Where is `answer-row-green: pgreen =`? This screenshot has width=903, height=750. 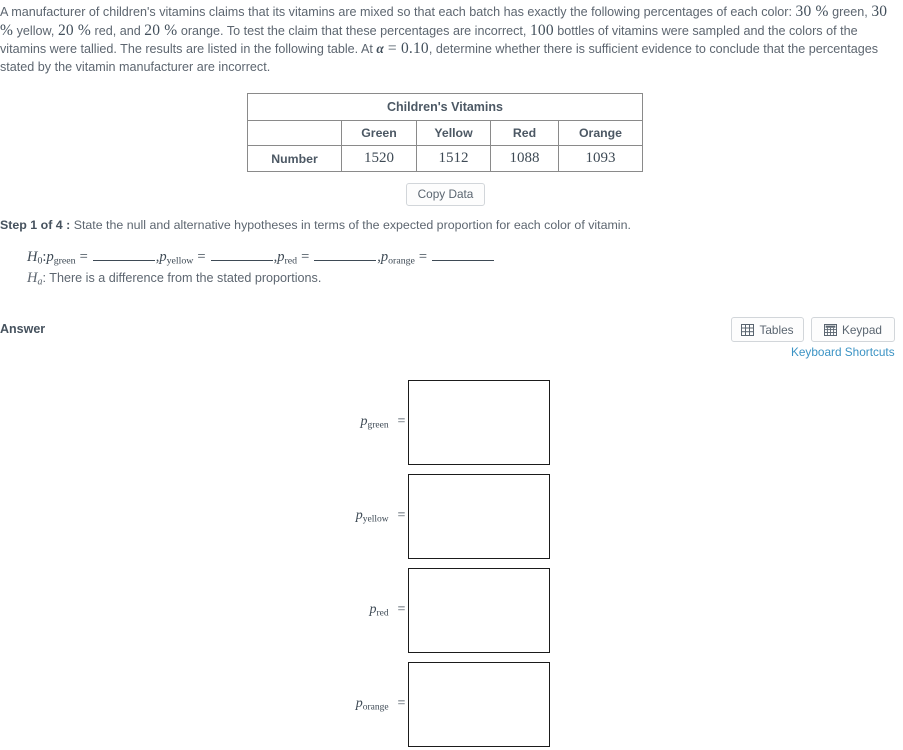
answer-row-green: pgreen = is located at coordinates (442, 422).